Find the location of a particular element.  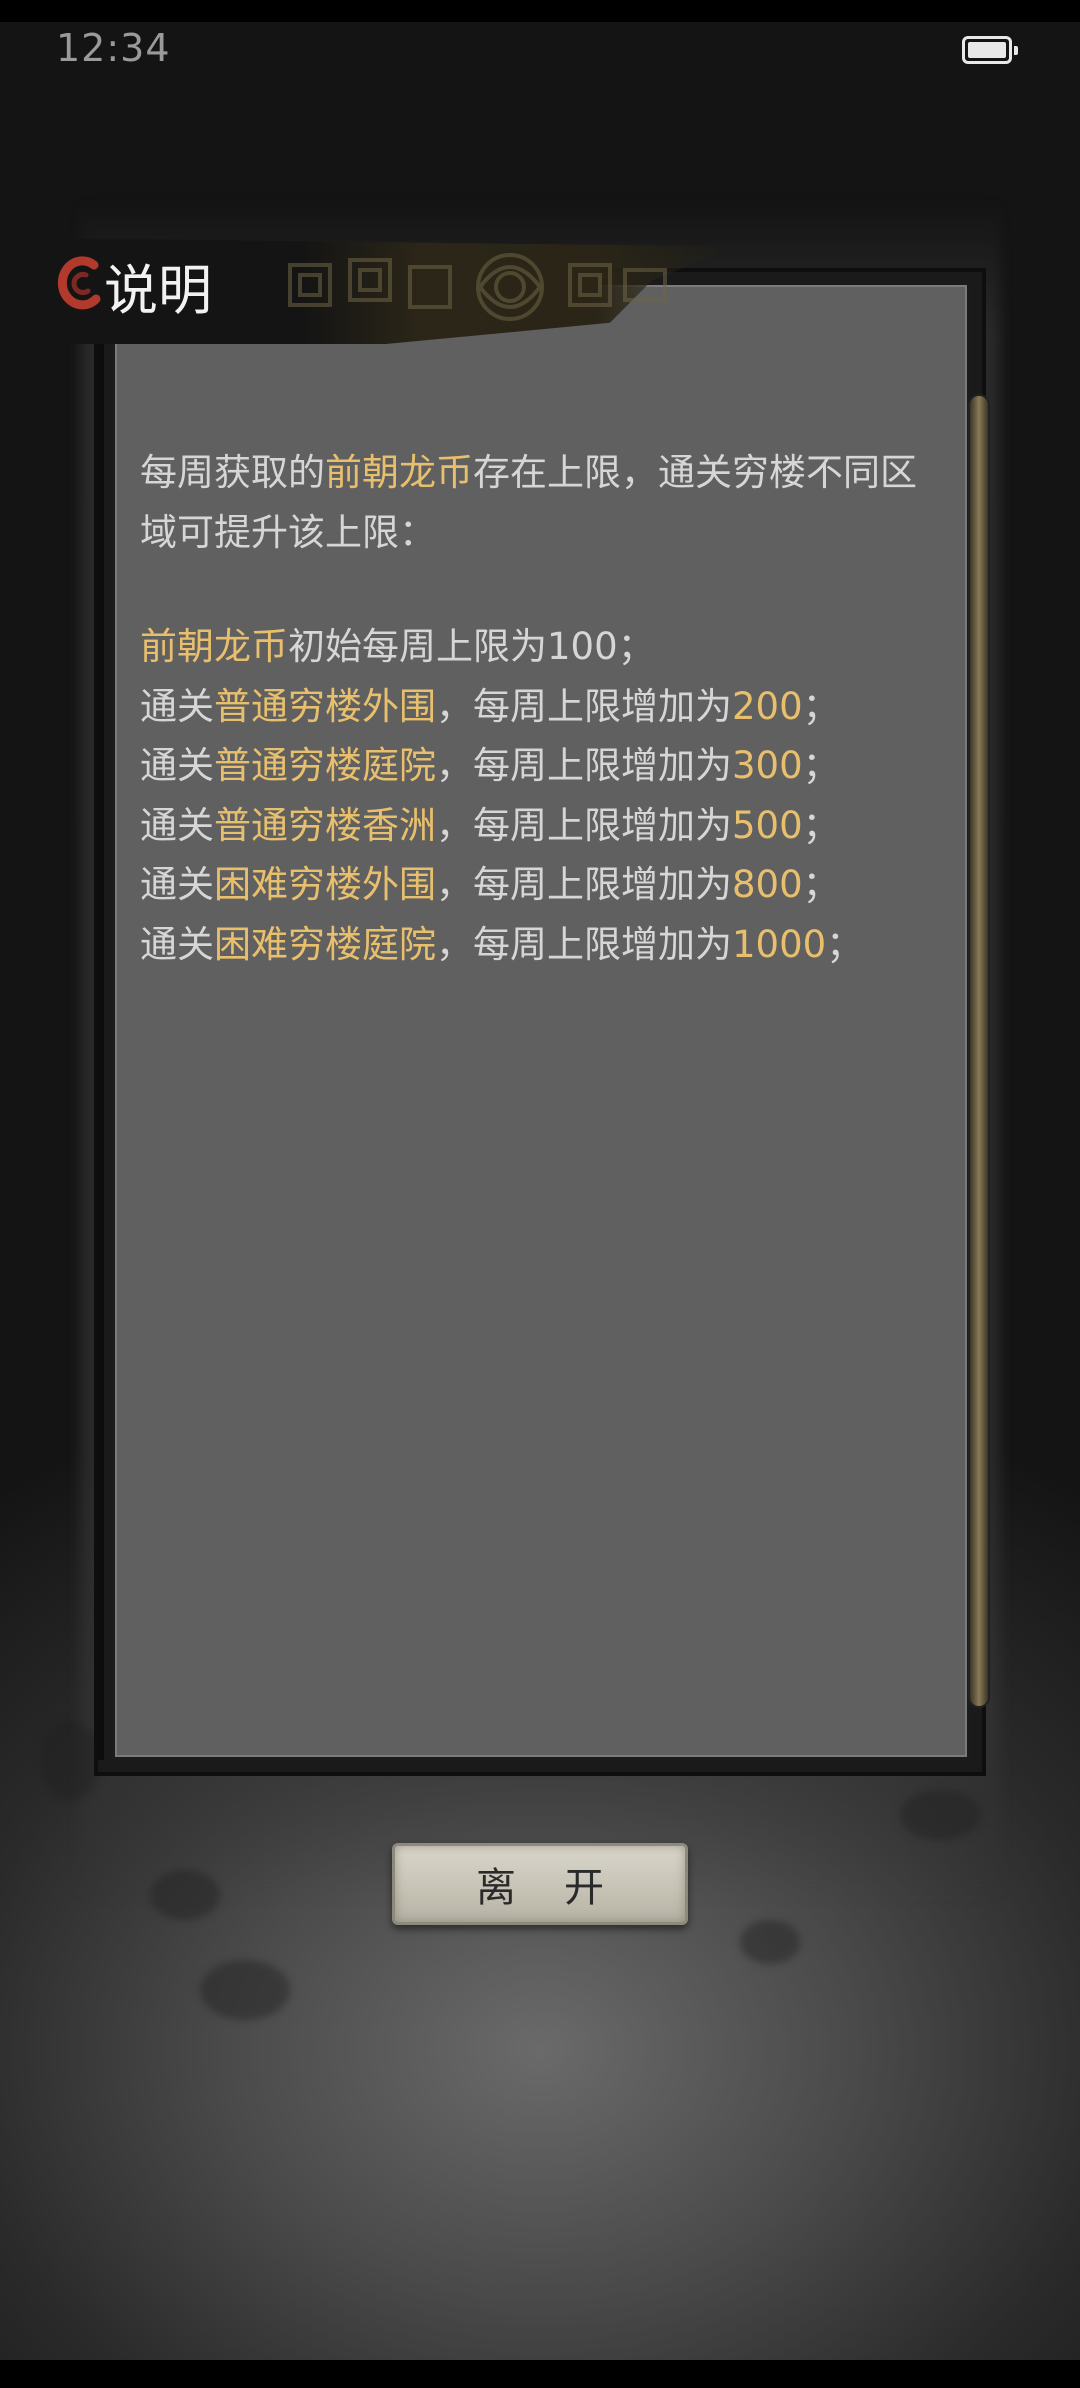

rule-line: 通关困难穷楼庭院，每周上限增加为1000； is located at coordinates (540, 945).